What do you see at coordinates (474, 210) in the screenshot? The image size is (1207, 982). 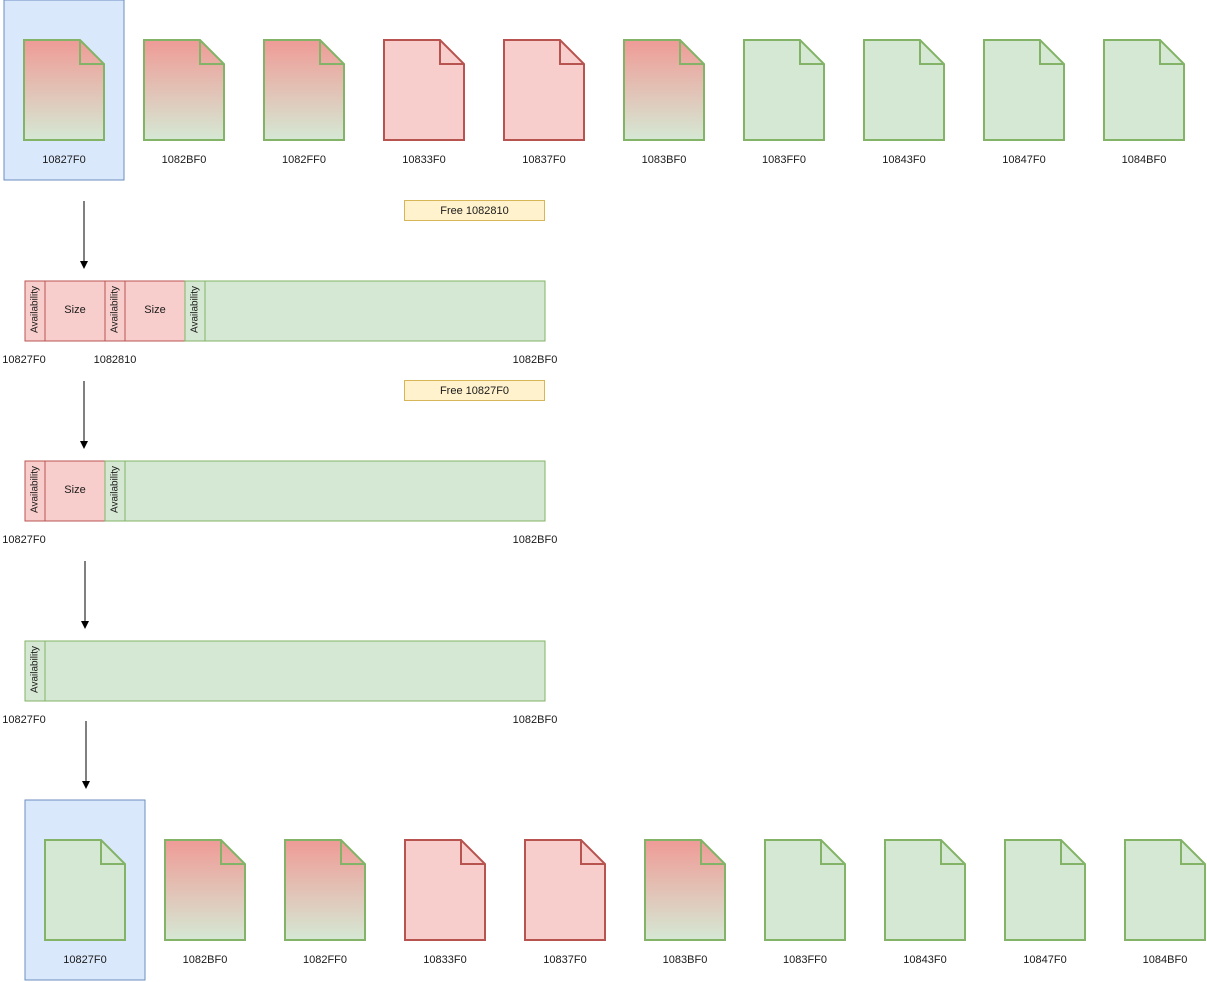 I see `free-operation-note: Free 1082810` at bounding box center [474, 210].